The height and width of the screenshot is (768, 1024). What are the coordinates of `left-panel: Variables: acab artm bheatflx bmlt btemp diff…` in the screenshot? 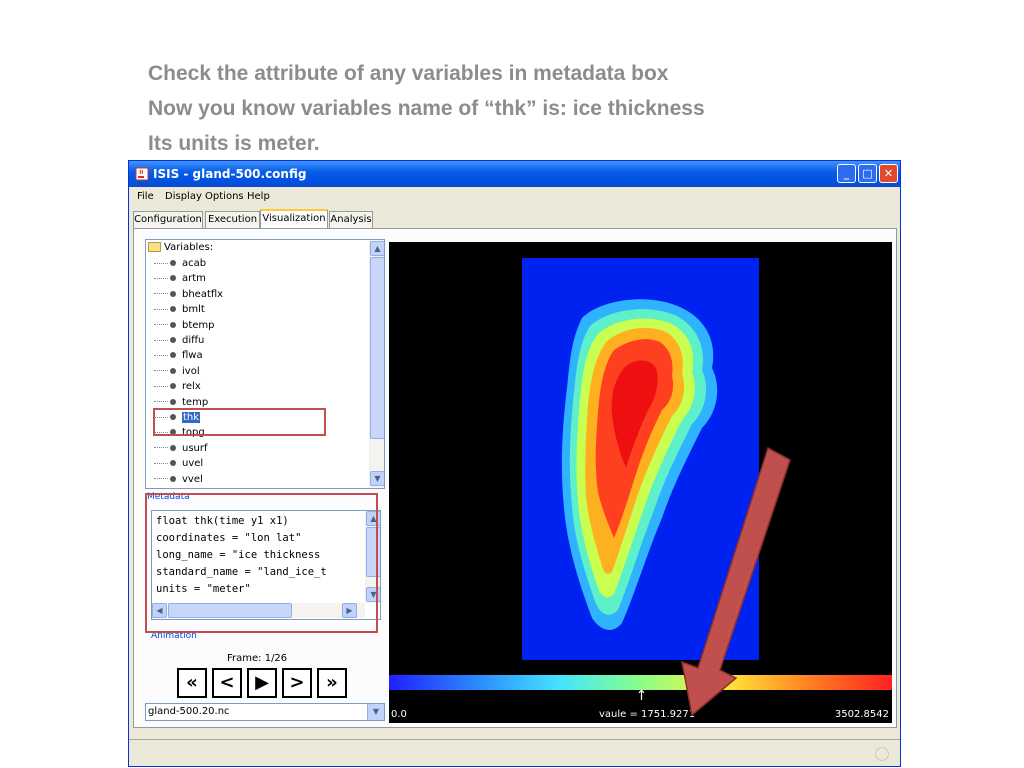 It's located at (267, 480).